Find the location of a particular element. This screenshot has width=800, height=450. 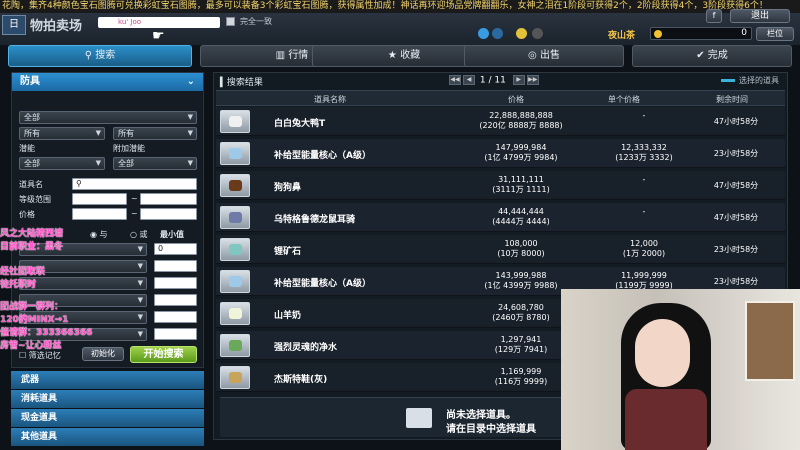

quick-search-input: ku' Joo is located at coordinates (159, 22).